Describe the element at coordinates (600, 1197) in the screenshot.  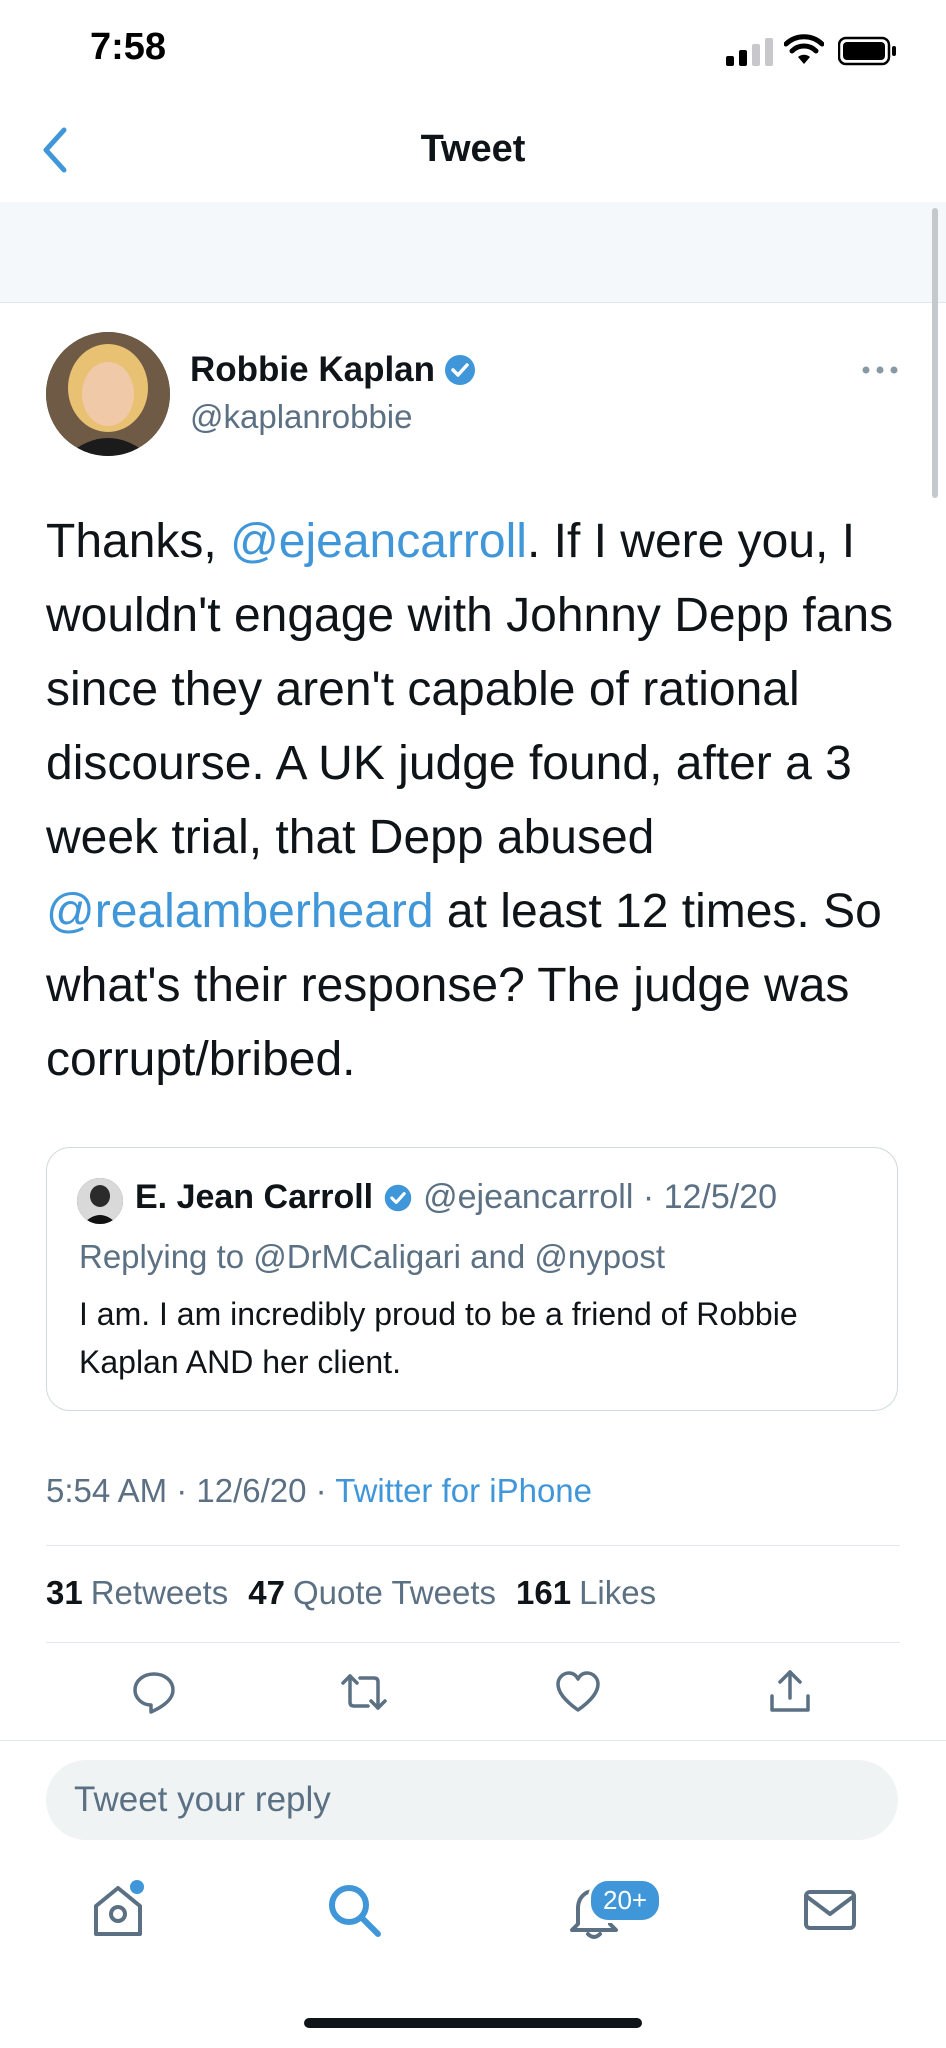
I see `quoted-handle-date: @ejeancarroll · 12/5/20` at that location.